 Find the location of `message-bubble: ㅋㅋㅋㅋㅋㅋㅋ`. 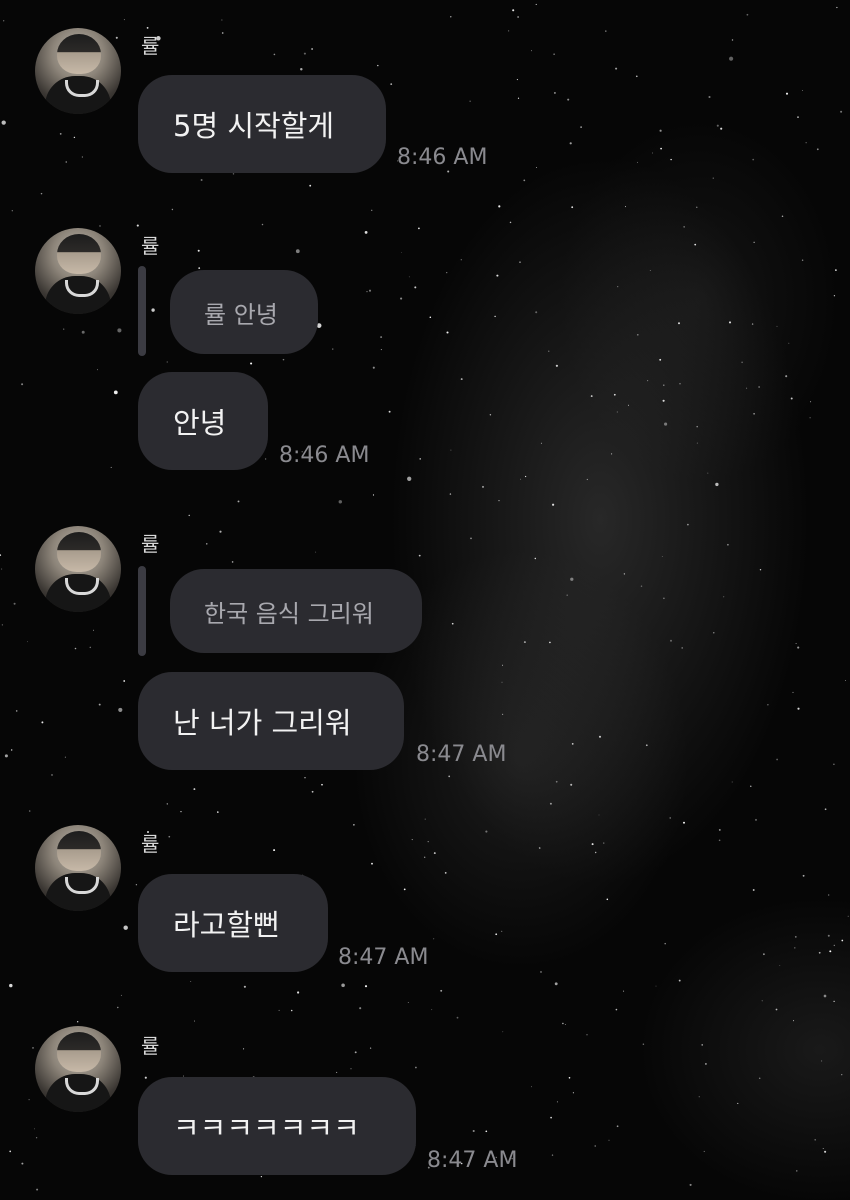

message-bubble: ㅋㅋㅋㅋㅋㅋㅋ is located at coordinates (277, 1126).